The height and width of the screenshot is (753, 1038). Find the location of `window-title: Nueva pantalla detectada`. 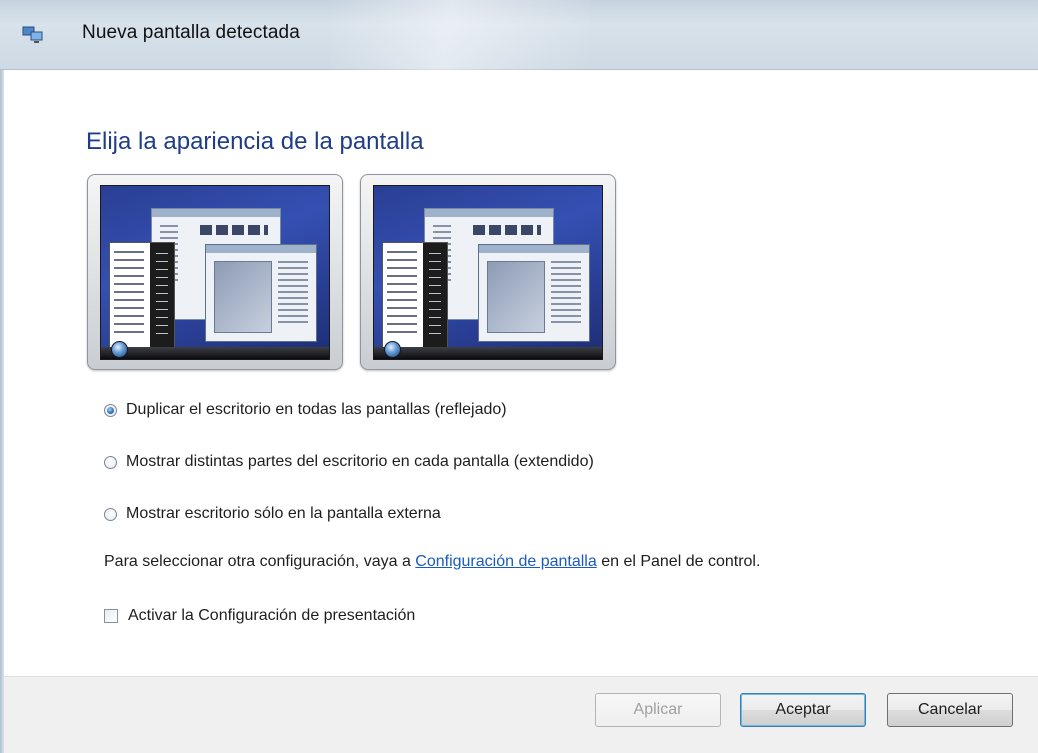

window-title: Nueva pantalla detectada is located at coordinates (191, 32).